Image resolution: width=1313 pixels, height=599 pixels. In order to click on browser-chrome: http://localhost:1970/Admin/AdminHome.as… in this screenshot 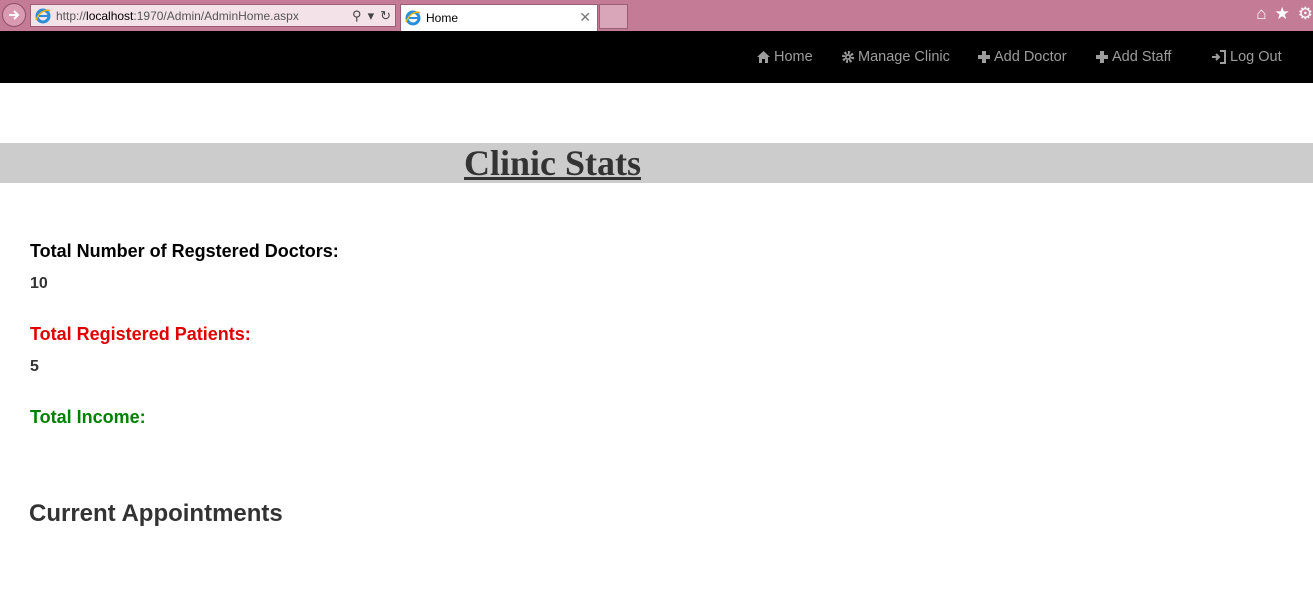, I will do `click(656, 15)`.